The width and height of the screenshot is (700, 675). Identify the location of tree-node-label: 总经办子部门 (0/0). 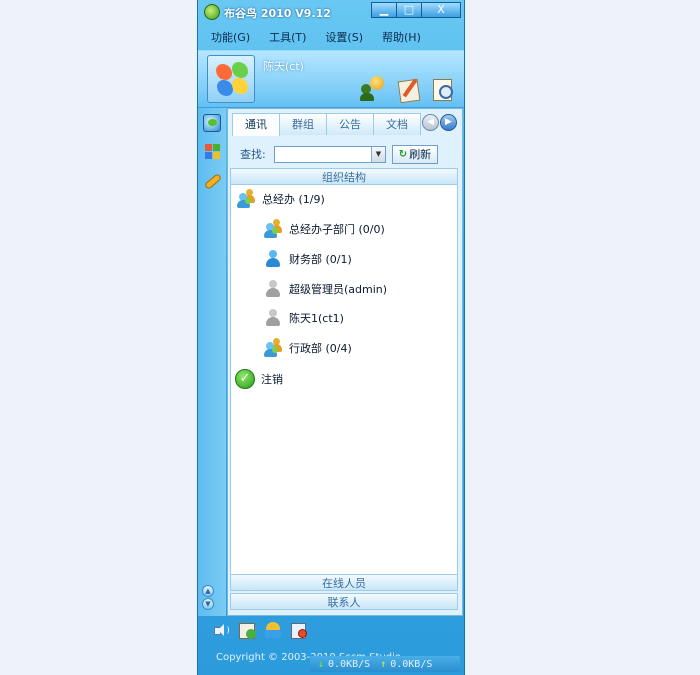
(337, 229).